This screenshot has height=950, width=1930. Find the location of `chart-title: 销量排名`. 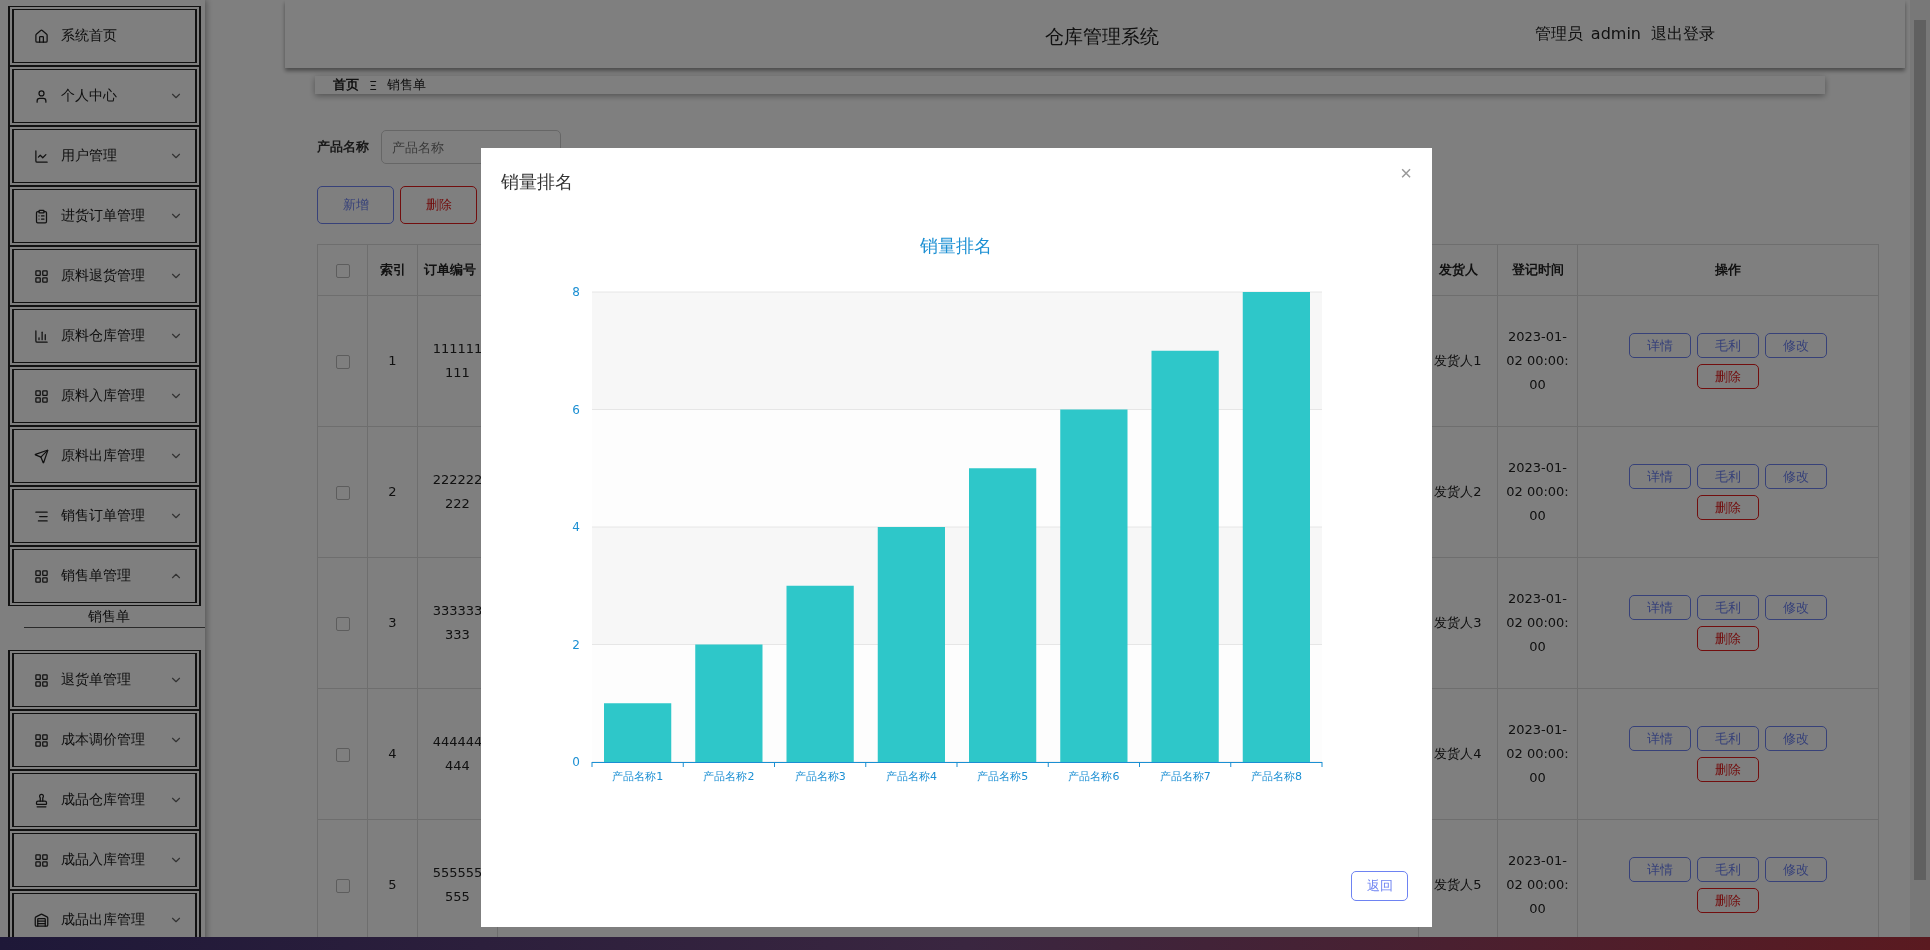

chart-title: 销量排名 is located at coordinates (956, 245).